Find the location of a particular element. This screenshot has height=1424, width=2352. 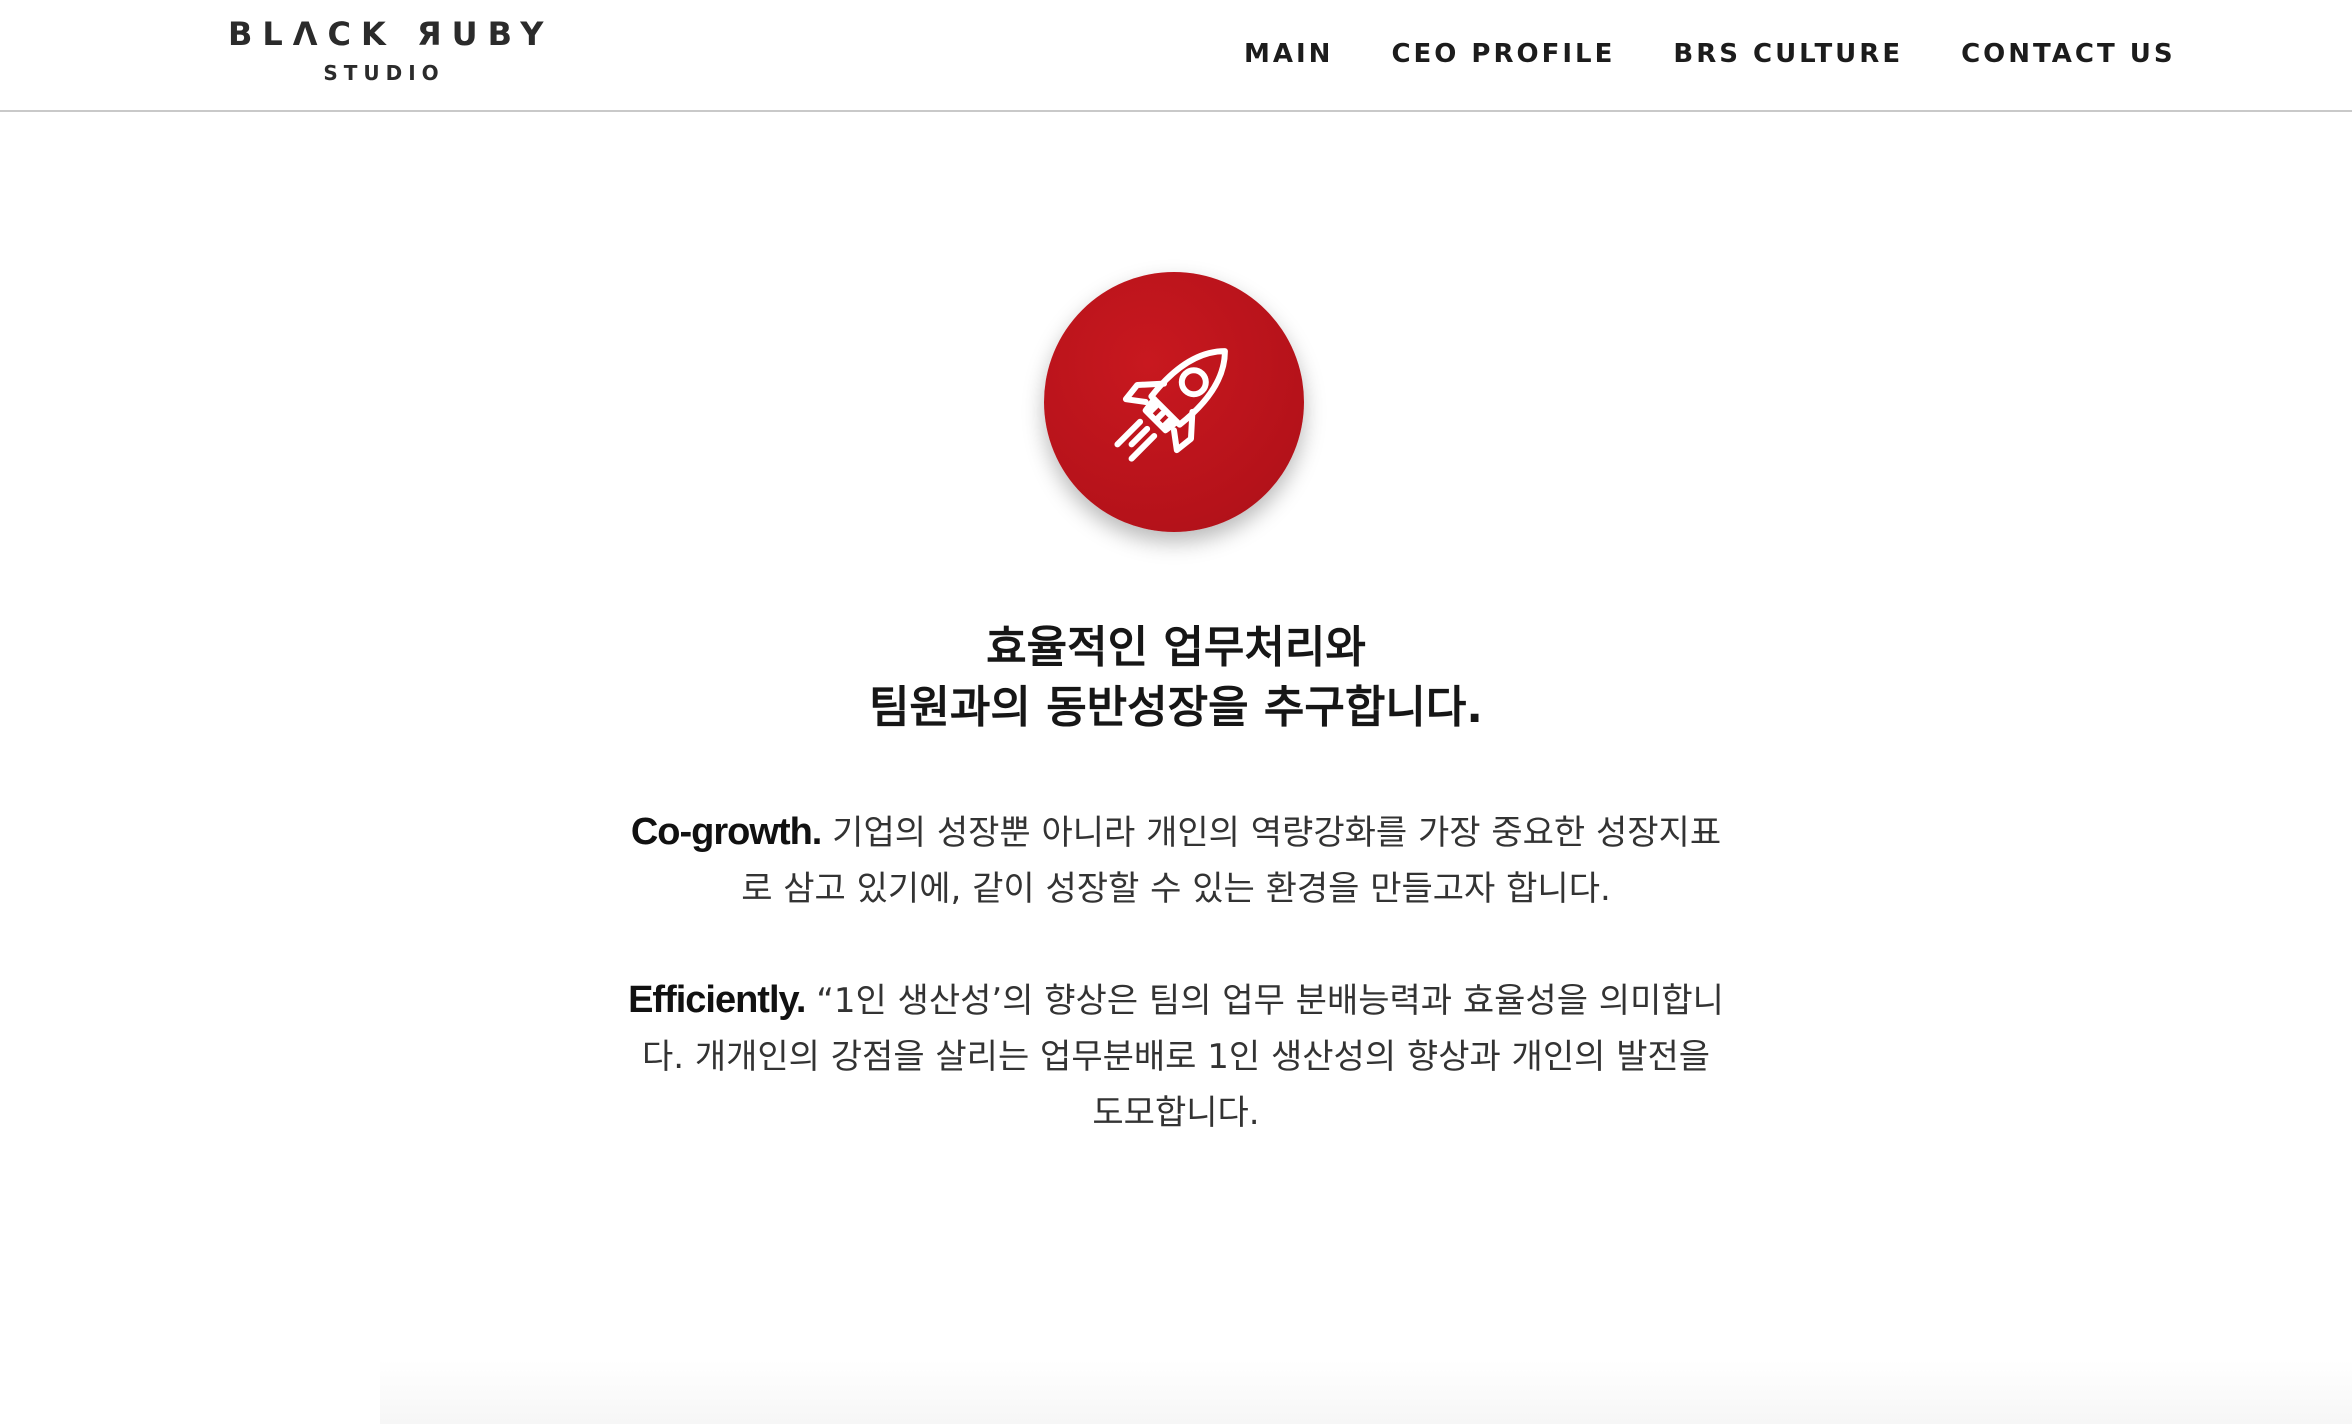

headline-line-2: 팀원과의 동반성장을 추구합니다. is located at coordinates (1176, 707).